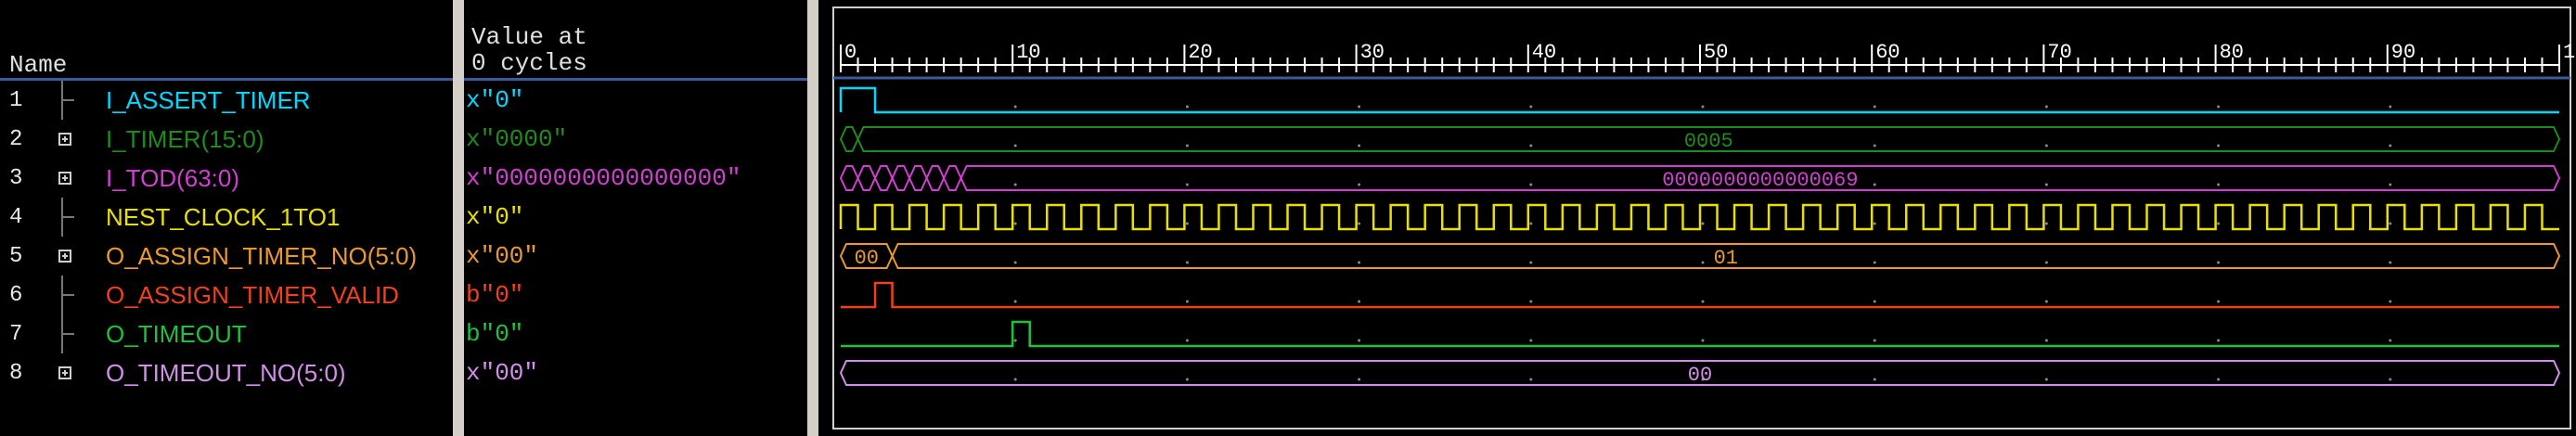 This screenshot has width=2576, height=436. I want to click on signal-row: 5 O_ASSIGN_TIMER_NO(5:0), so click(227, 256).